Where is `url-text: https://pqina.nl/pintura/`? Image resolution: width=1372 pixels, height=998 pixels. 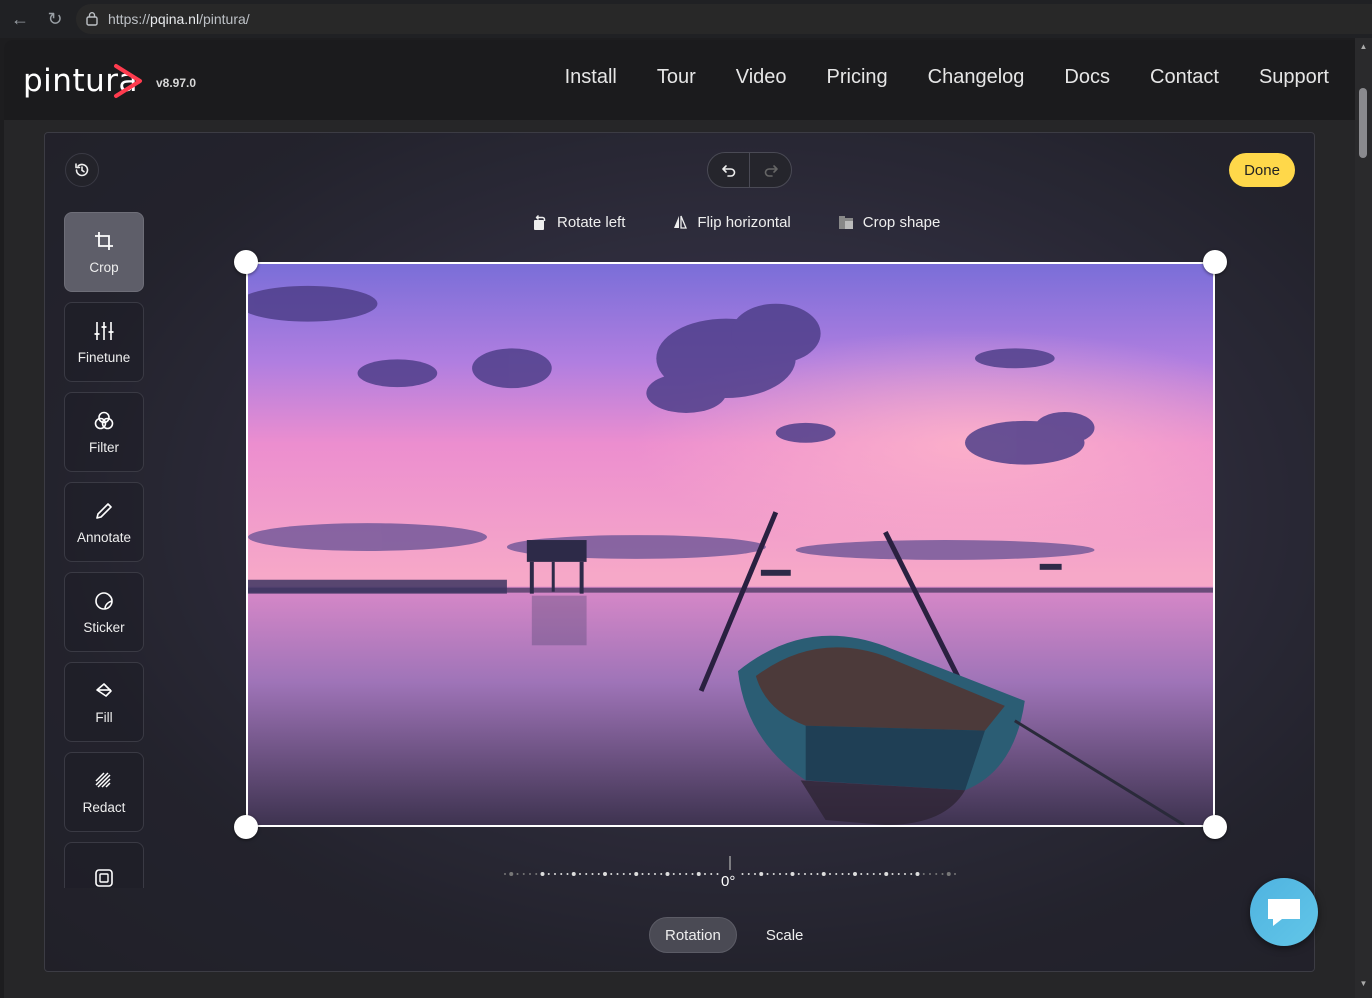
url-text: https://pqina.nl/pintura/ is located at coordinates (179, 19).